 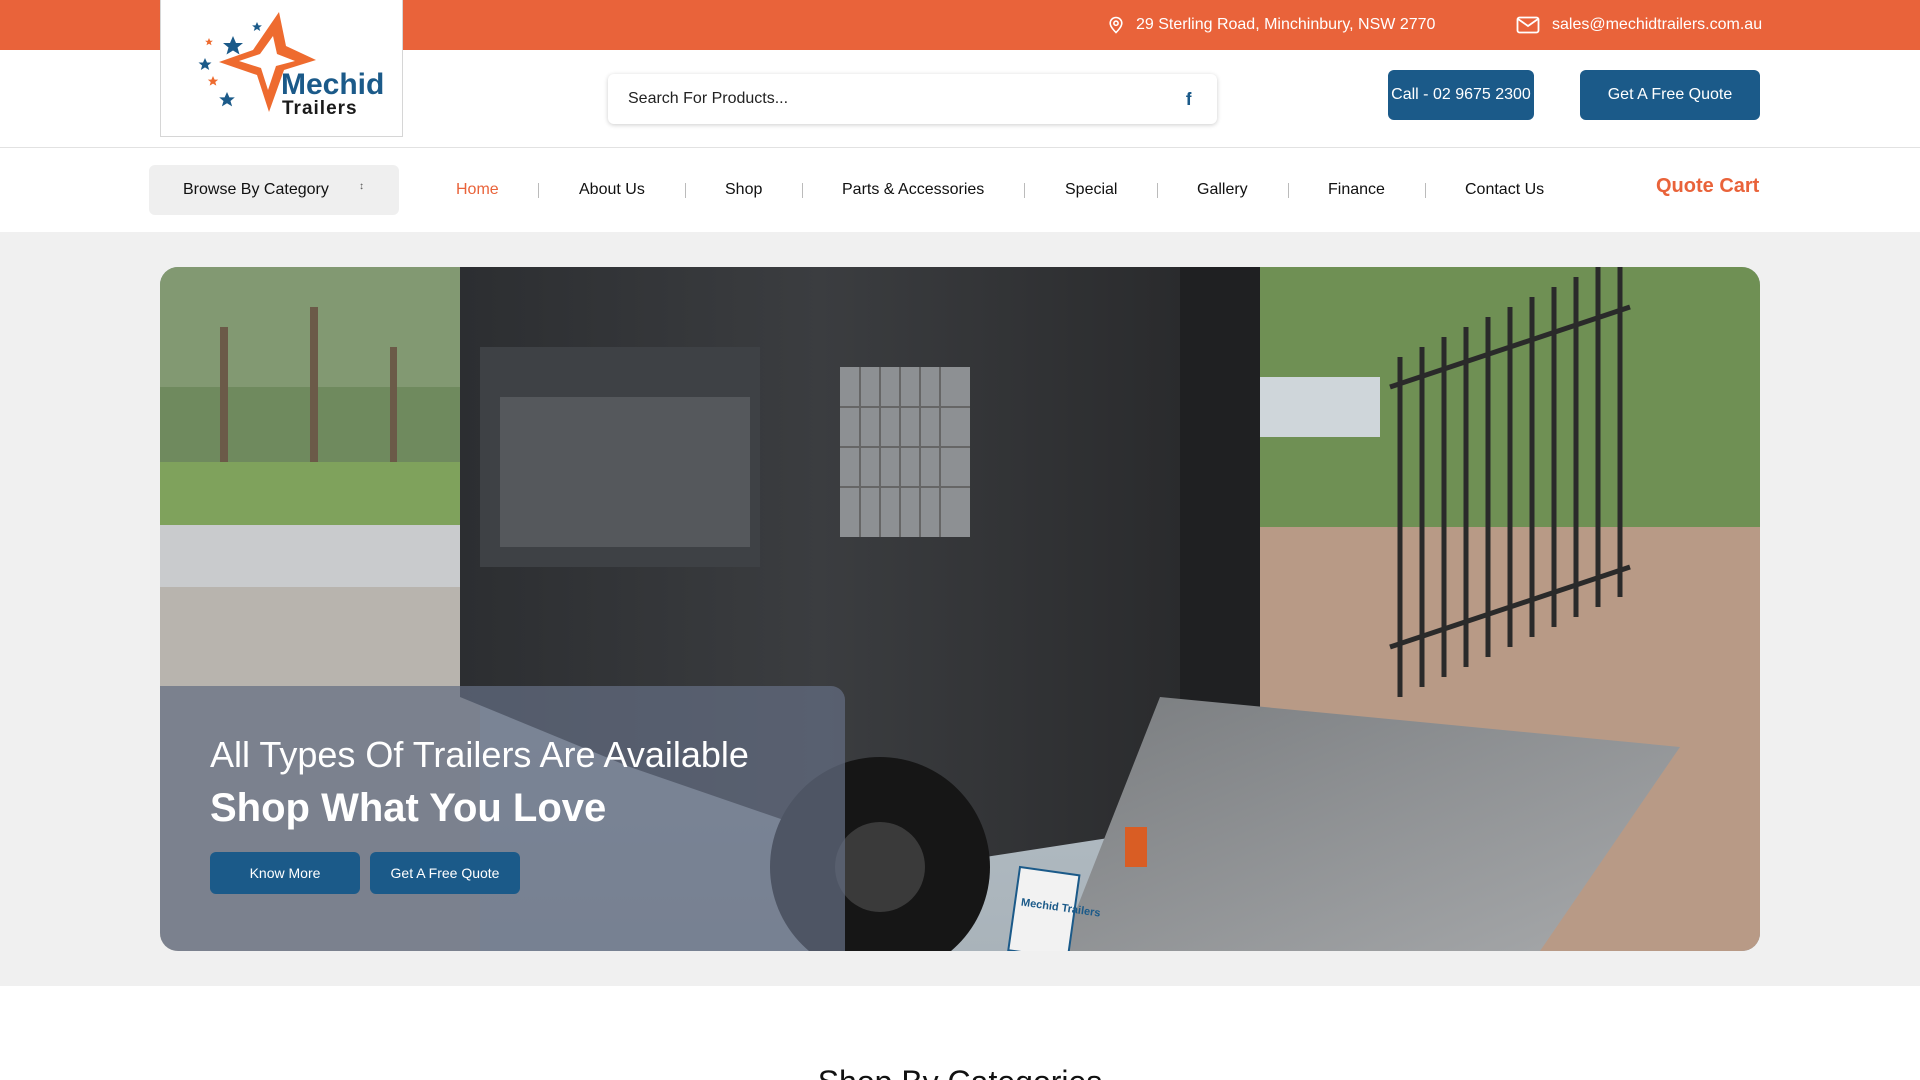 What do you see at coordinates (960, 147) in the screenshot?
I see `header-divider` at bounding box center [960, 147].